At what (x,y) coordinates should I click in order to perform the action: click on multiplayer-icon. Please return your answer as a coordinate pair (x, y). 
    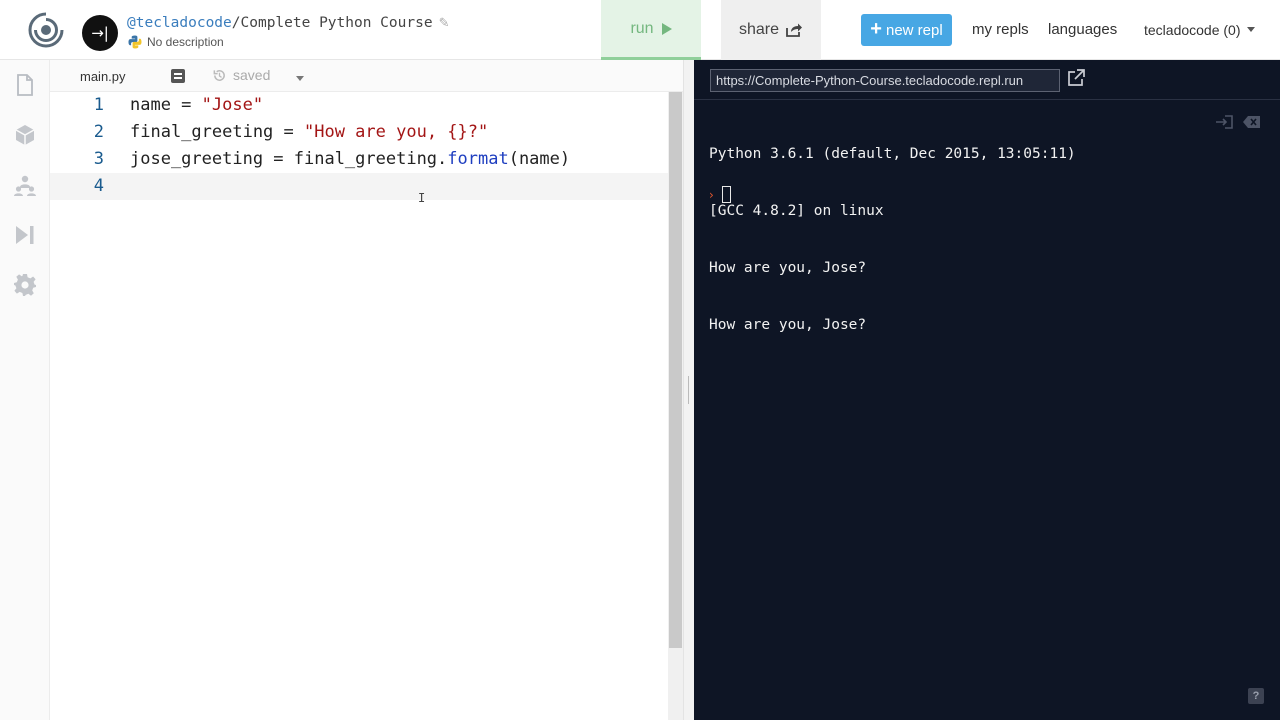
    Looking at the image, I should click on (25, 185).